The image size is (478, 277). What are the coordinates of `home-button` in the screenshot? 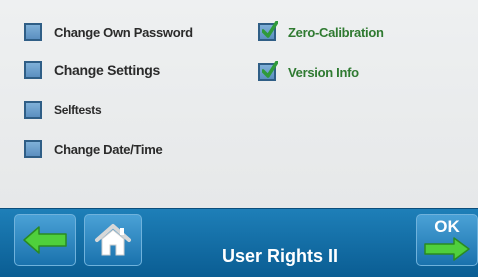 It's located at (113, 240).